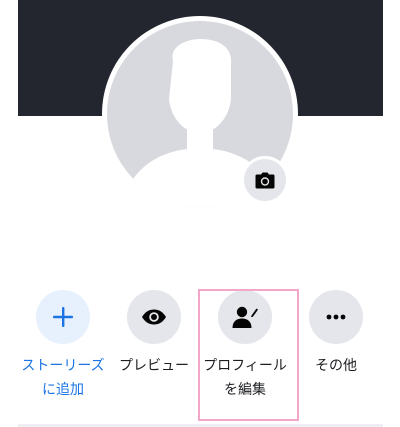 The width and height of the screenshot is (400, 427). I want to click on eye-icon, so click(154, 317).